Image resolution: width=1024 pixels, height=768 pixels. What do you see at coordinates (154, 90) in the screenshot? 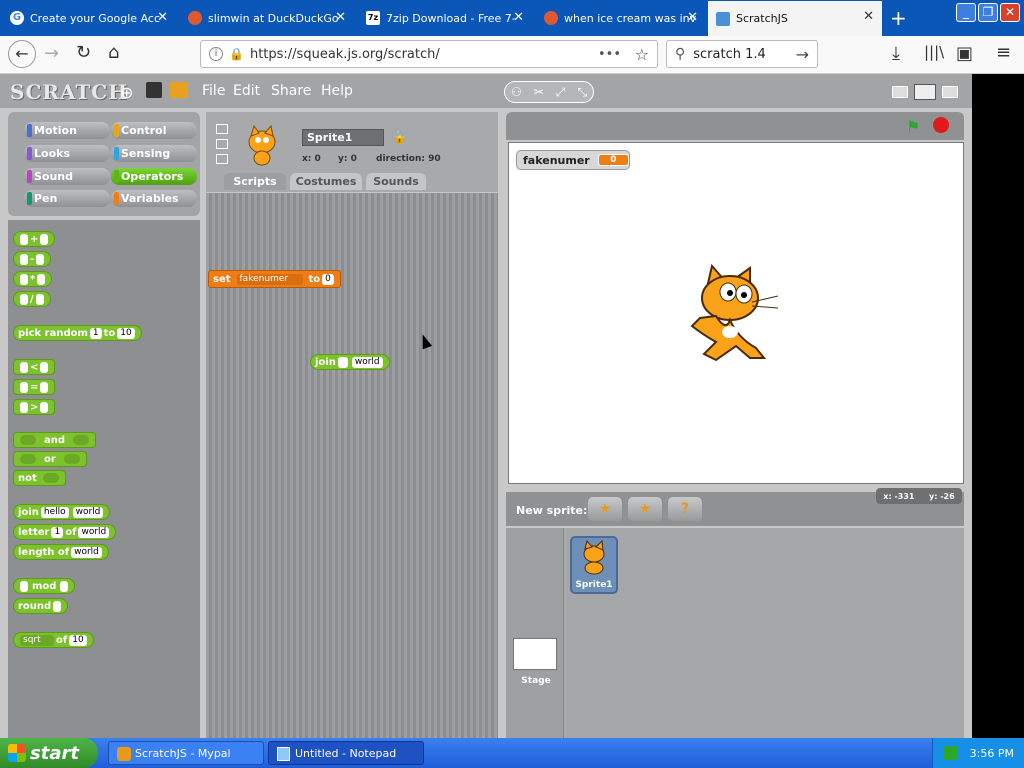
I see `save-icon` at bounding box center [154, 90].